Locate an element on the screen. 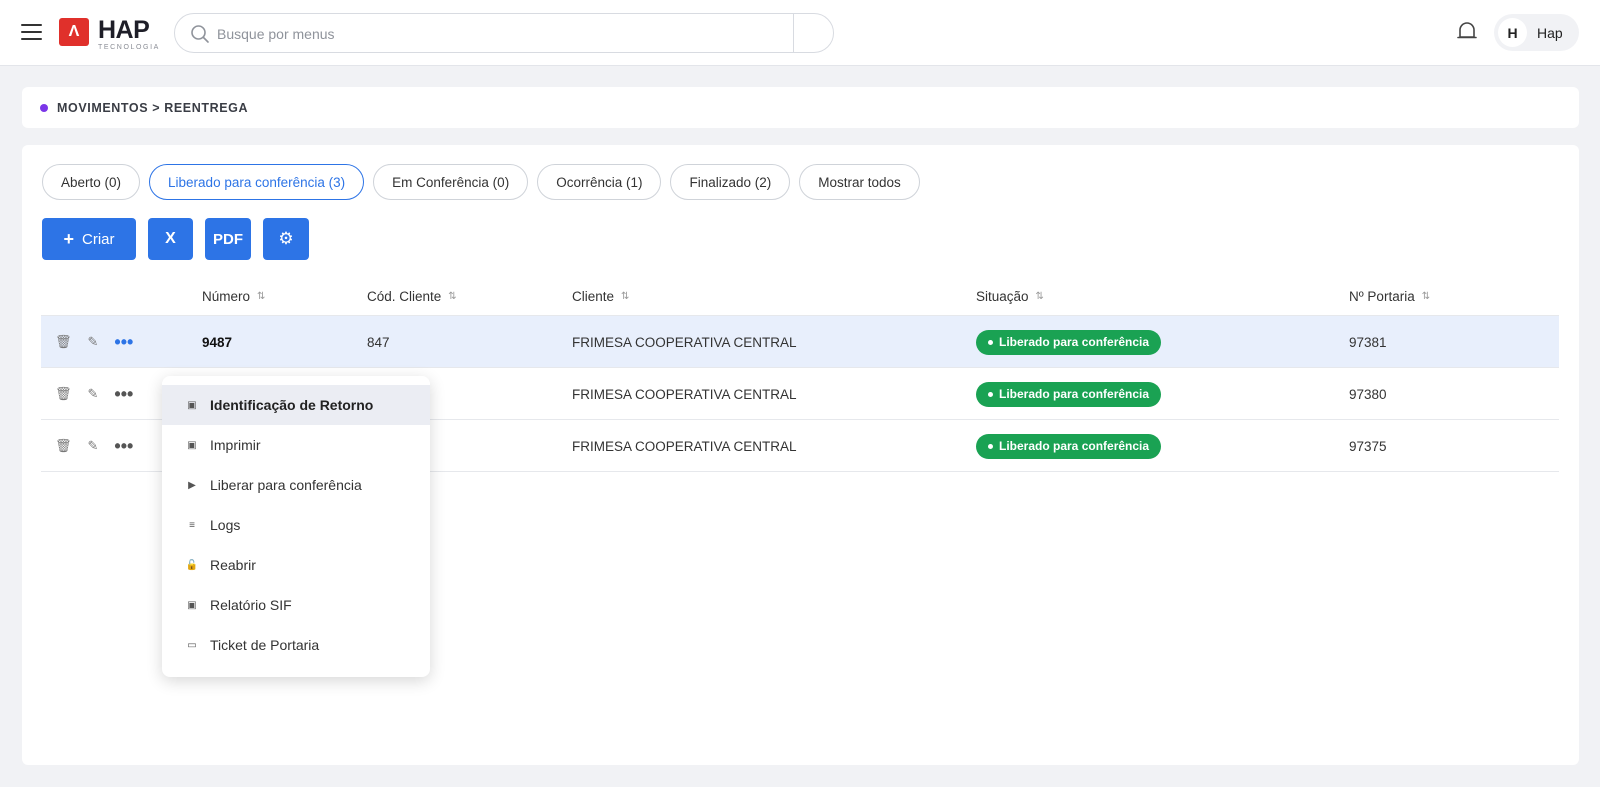 This screenshot has width=1600, height=787. logo: Λ HAP TECNOLOGIA is located at coordinates (109, 34).